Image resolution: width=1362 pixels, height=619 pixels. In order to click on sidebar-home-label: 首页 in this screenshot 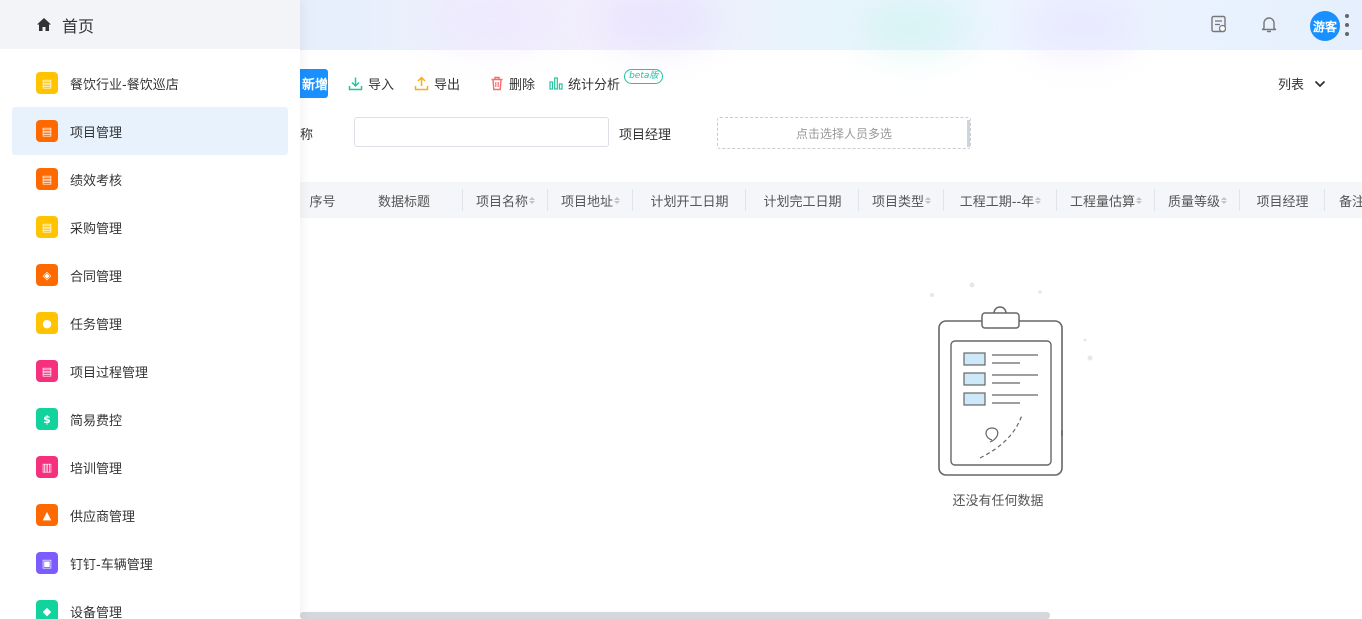, I will do `click(78, 26)`.